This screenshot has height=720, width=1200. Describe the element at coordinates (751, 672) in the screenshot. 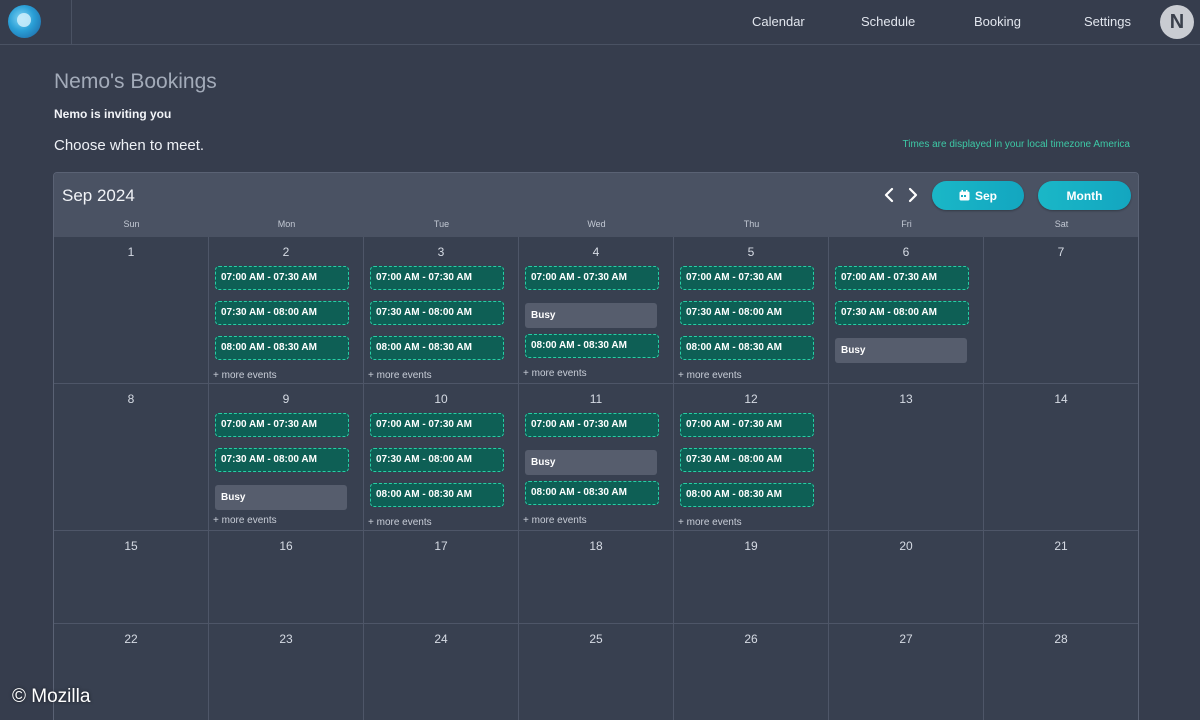

I see `calendar-day-cell: 26` at that location.